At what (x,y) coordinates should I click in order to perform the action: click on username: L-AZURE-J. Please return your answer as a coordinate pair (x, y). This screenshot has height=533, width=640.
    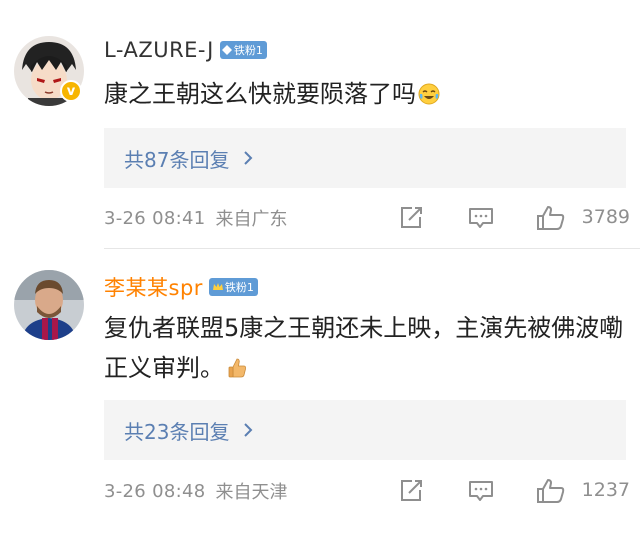
    Looking at the image, I should click on (159, 50).